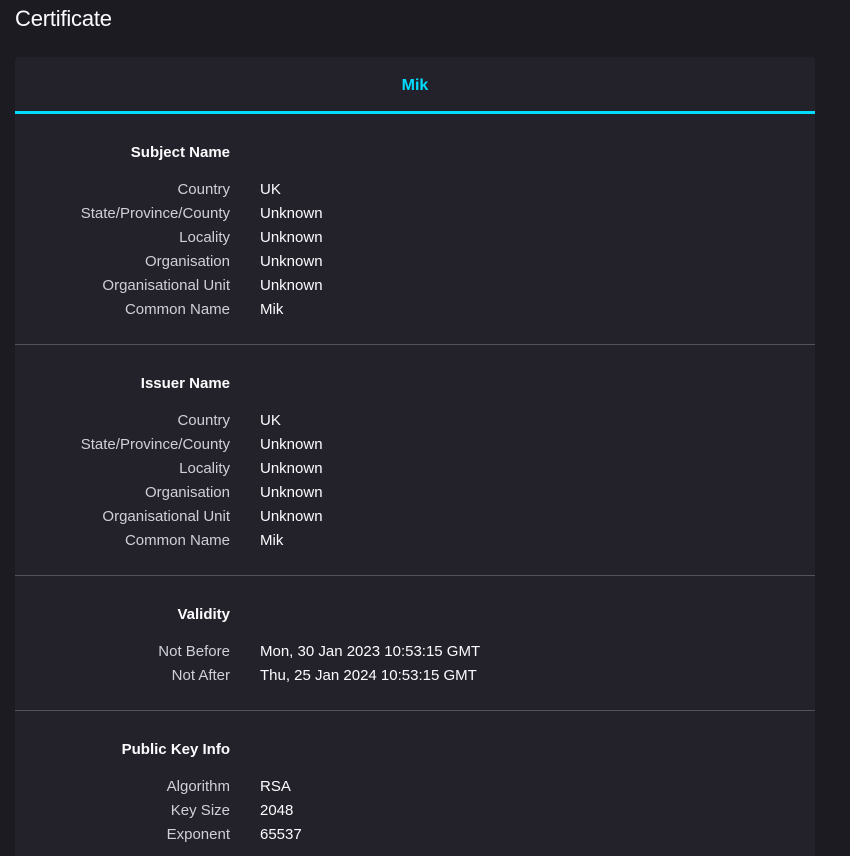  Describe the element at coordinates (198, 834) in the screenshot. I see `field-label: Exponent` at that location.